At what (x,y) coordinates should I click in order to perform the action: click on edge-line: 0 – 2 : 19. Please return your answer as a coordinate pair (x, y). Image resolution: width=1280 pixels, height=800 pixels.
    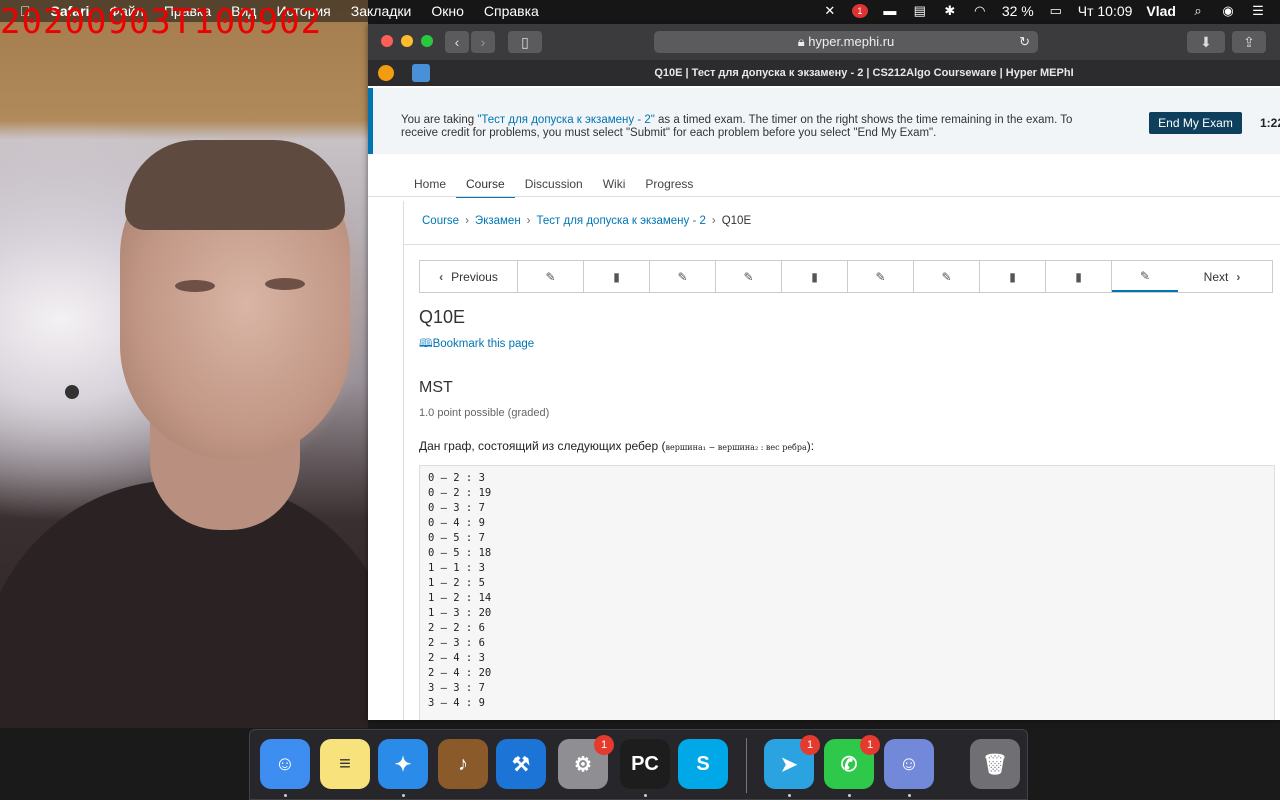
    Looking at the image, I should click on (460, 493).